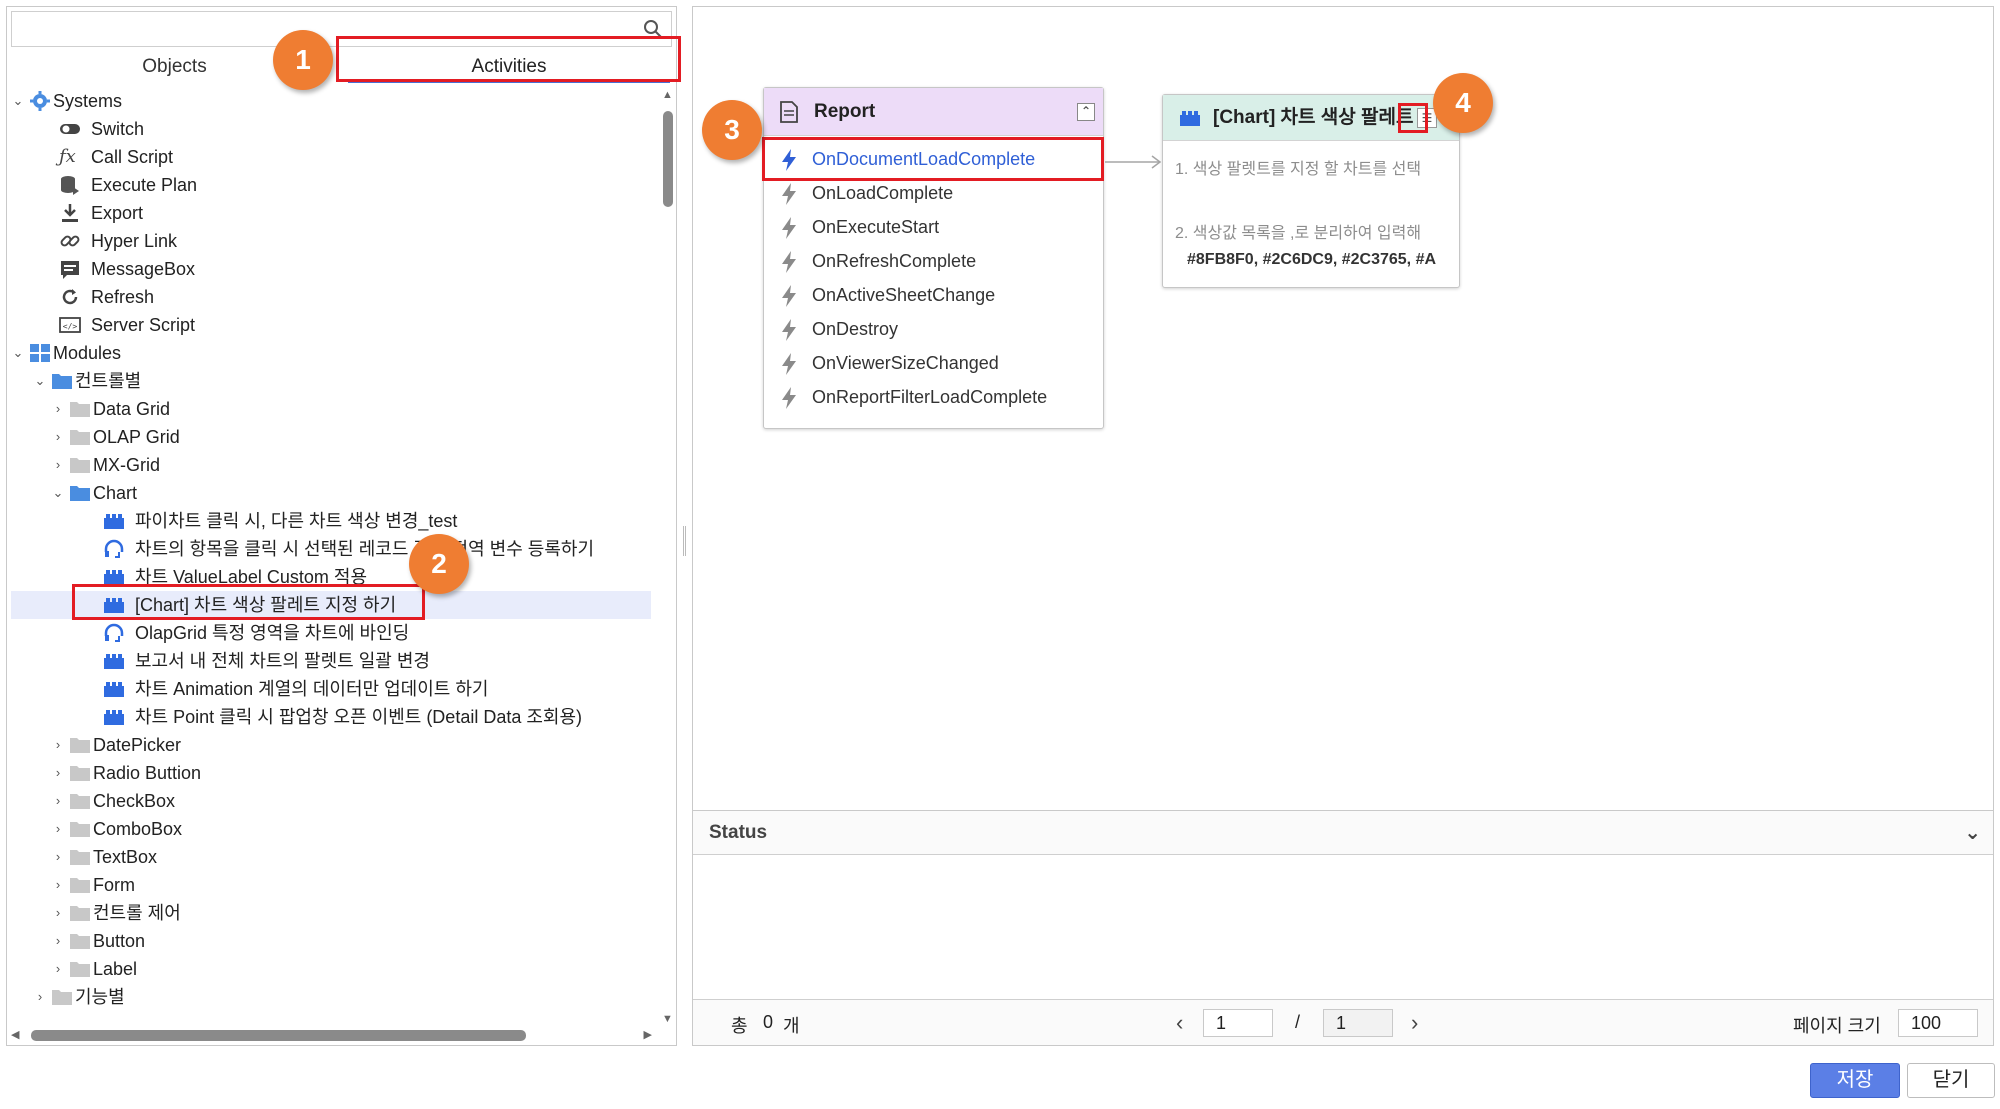 This screenshot has width=2000, height=1109. What do you see at coordinates (331, 409) in the screenshot?
I see `tree-folder-data-grid: › Data Grid` at bounding box center [331, 409].